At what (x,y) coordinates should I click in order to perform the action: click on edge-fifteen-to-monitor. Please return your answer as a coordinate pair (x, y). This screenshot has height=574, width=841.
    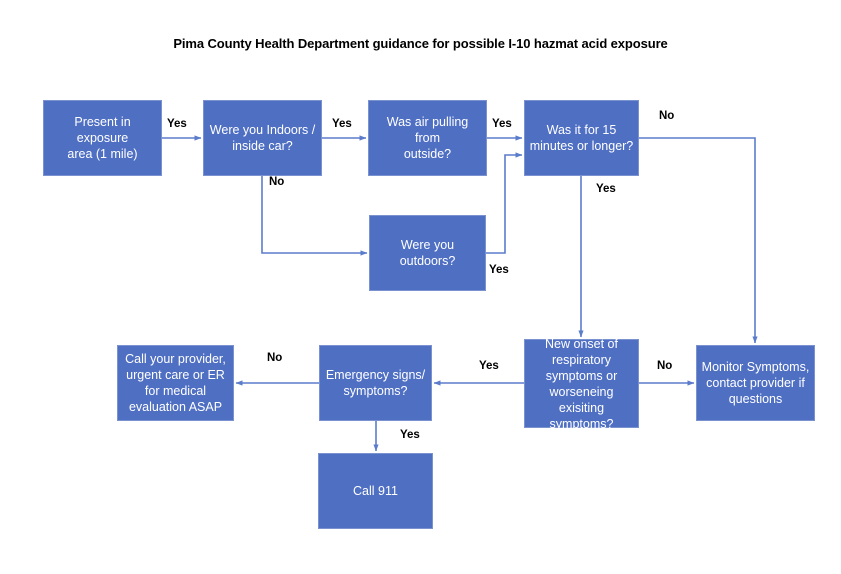
    Looking at the image, I should click on (698, 240).